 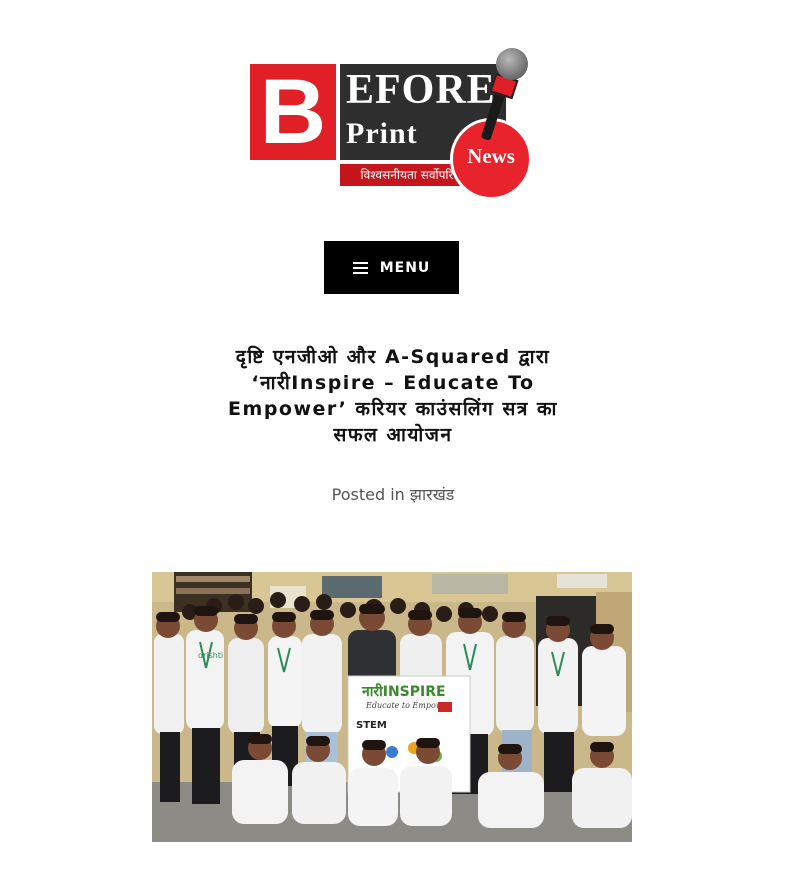 I want to click on post-meta: Posted in झारखंड, so click(x=393, y=494).